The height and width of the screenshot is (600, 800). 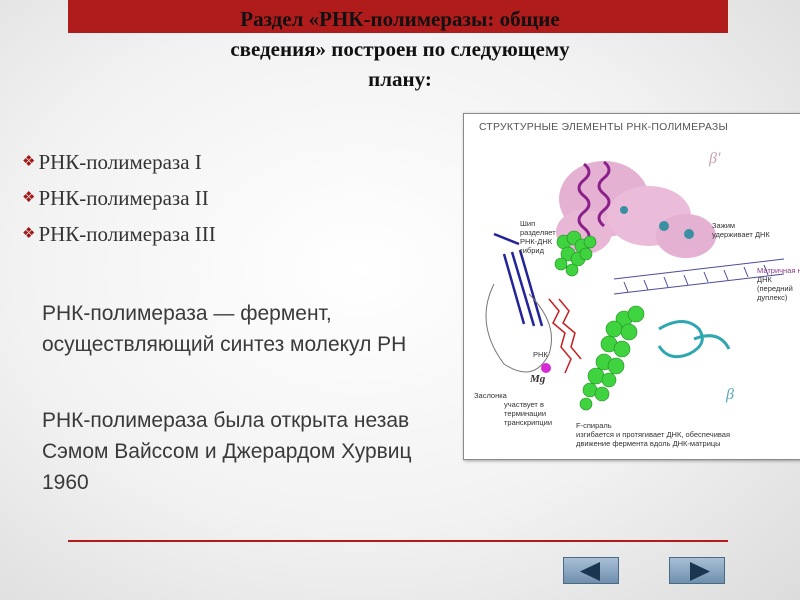 What do you see at coordinates (724, 225) in the screenshot?
I see `zazhim-name: Зажим` at bounding box center [724, 225].